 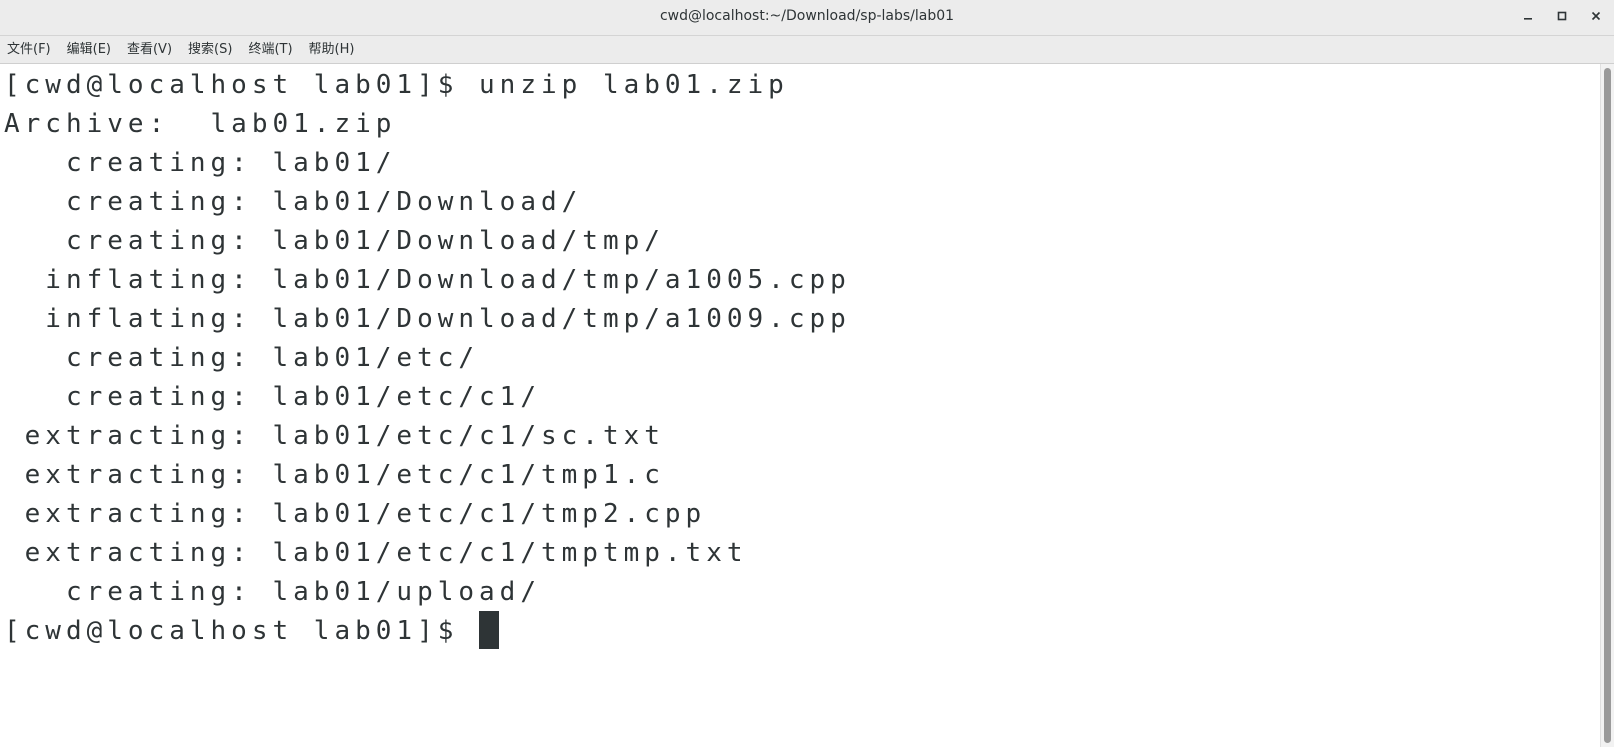 What do you see at coordinates (270, 50) in the screenshot?
I see `menu-terminal: 终端(T)` at bounding box center [270, 50].